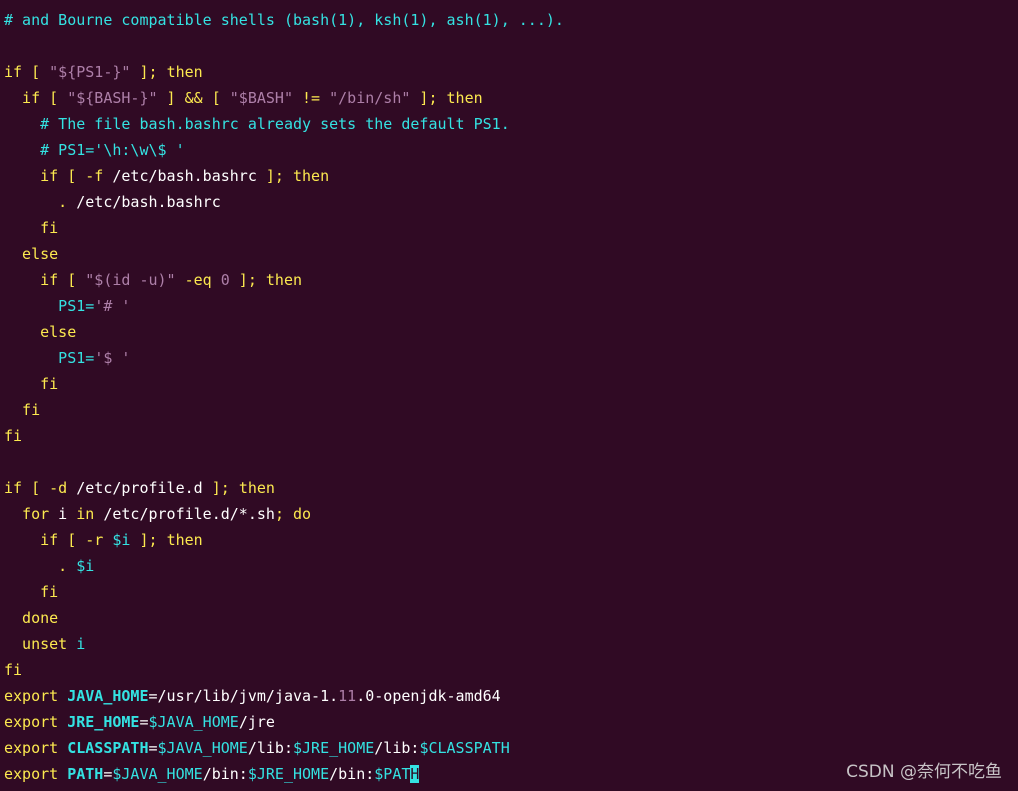 Image resolution: width=1018 pixels, height=791 pixels. What do you see at coordinates (284, 618) in the screenshot?
I see `code-line: done` at bounding box center [284, 618].